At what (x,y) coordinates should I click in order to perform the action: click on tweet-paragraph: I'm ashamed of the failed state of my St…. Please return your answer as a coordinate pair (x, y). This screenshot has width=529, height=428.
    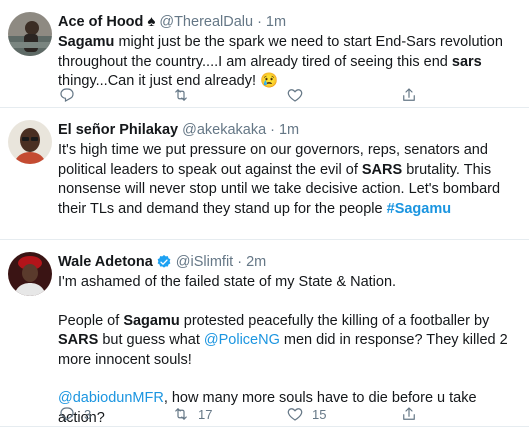
    Looking at the image, I should click on (286, 283).